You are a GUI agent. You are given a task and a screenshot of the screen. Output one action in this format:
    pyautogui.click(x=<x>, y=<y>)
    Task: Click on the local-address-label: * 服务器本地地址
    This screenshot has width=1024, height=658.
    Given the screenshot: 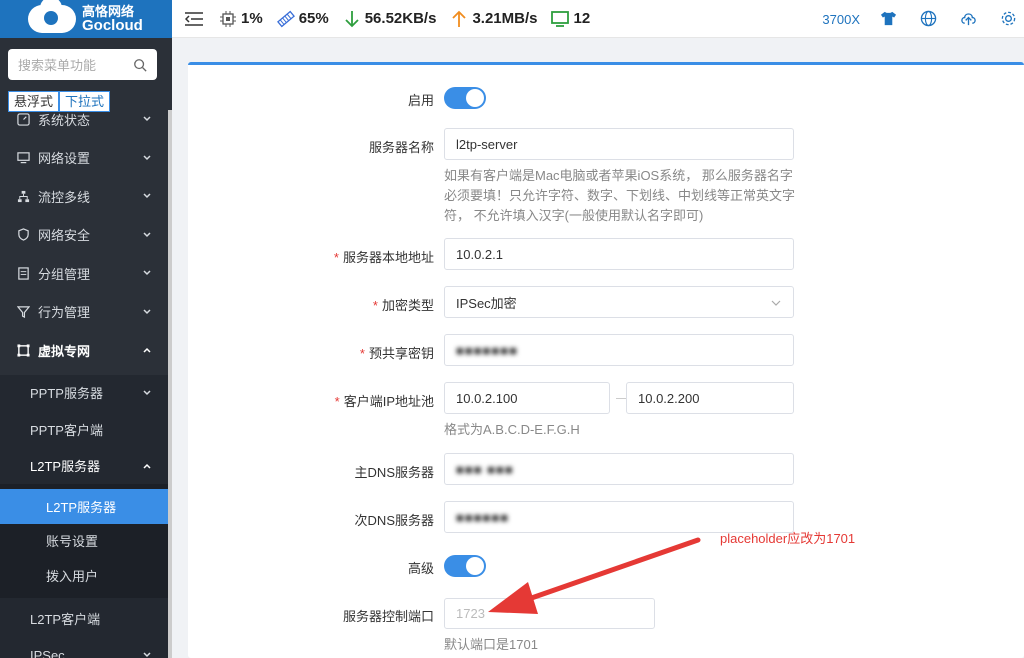 What is the action you would take?
    pyautogui.click(x=383, y=257)
    